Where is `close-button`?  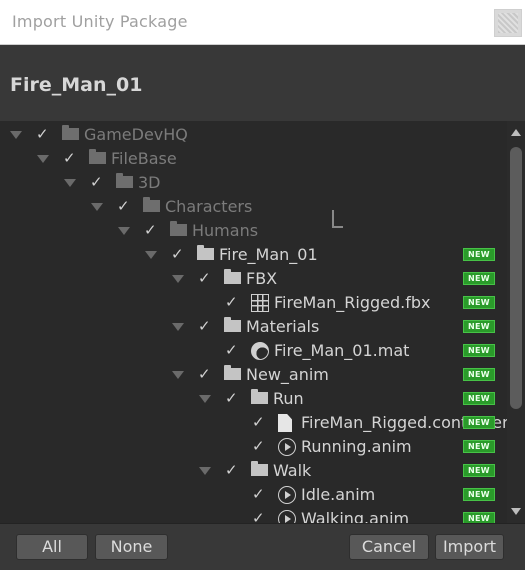 close-button is located at coordinates (508, 23).